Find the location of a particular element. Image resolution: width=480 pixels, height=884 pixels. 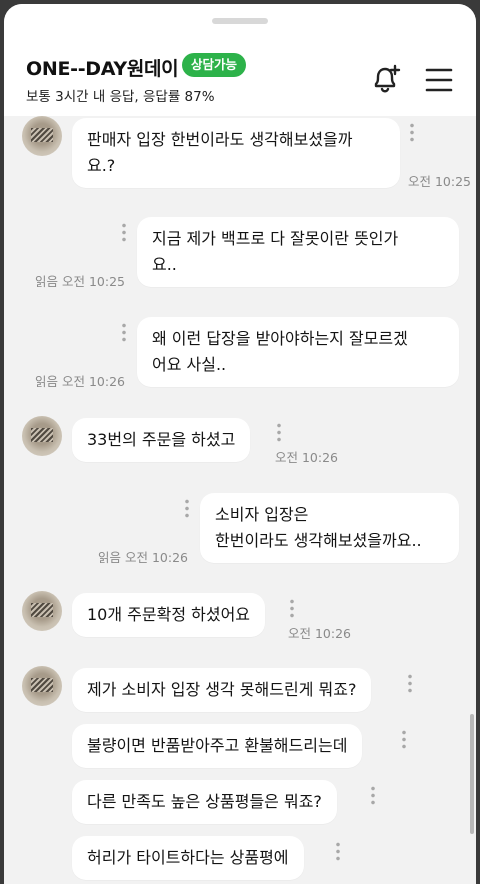

status-badge: 상담가능 is located at coordinates (214, 65).